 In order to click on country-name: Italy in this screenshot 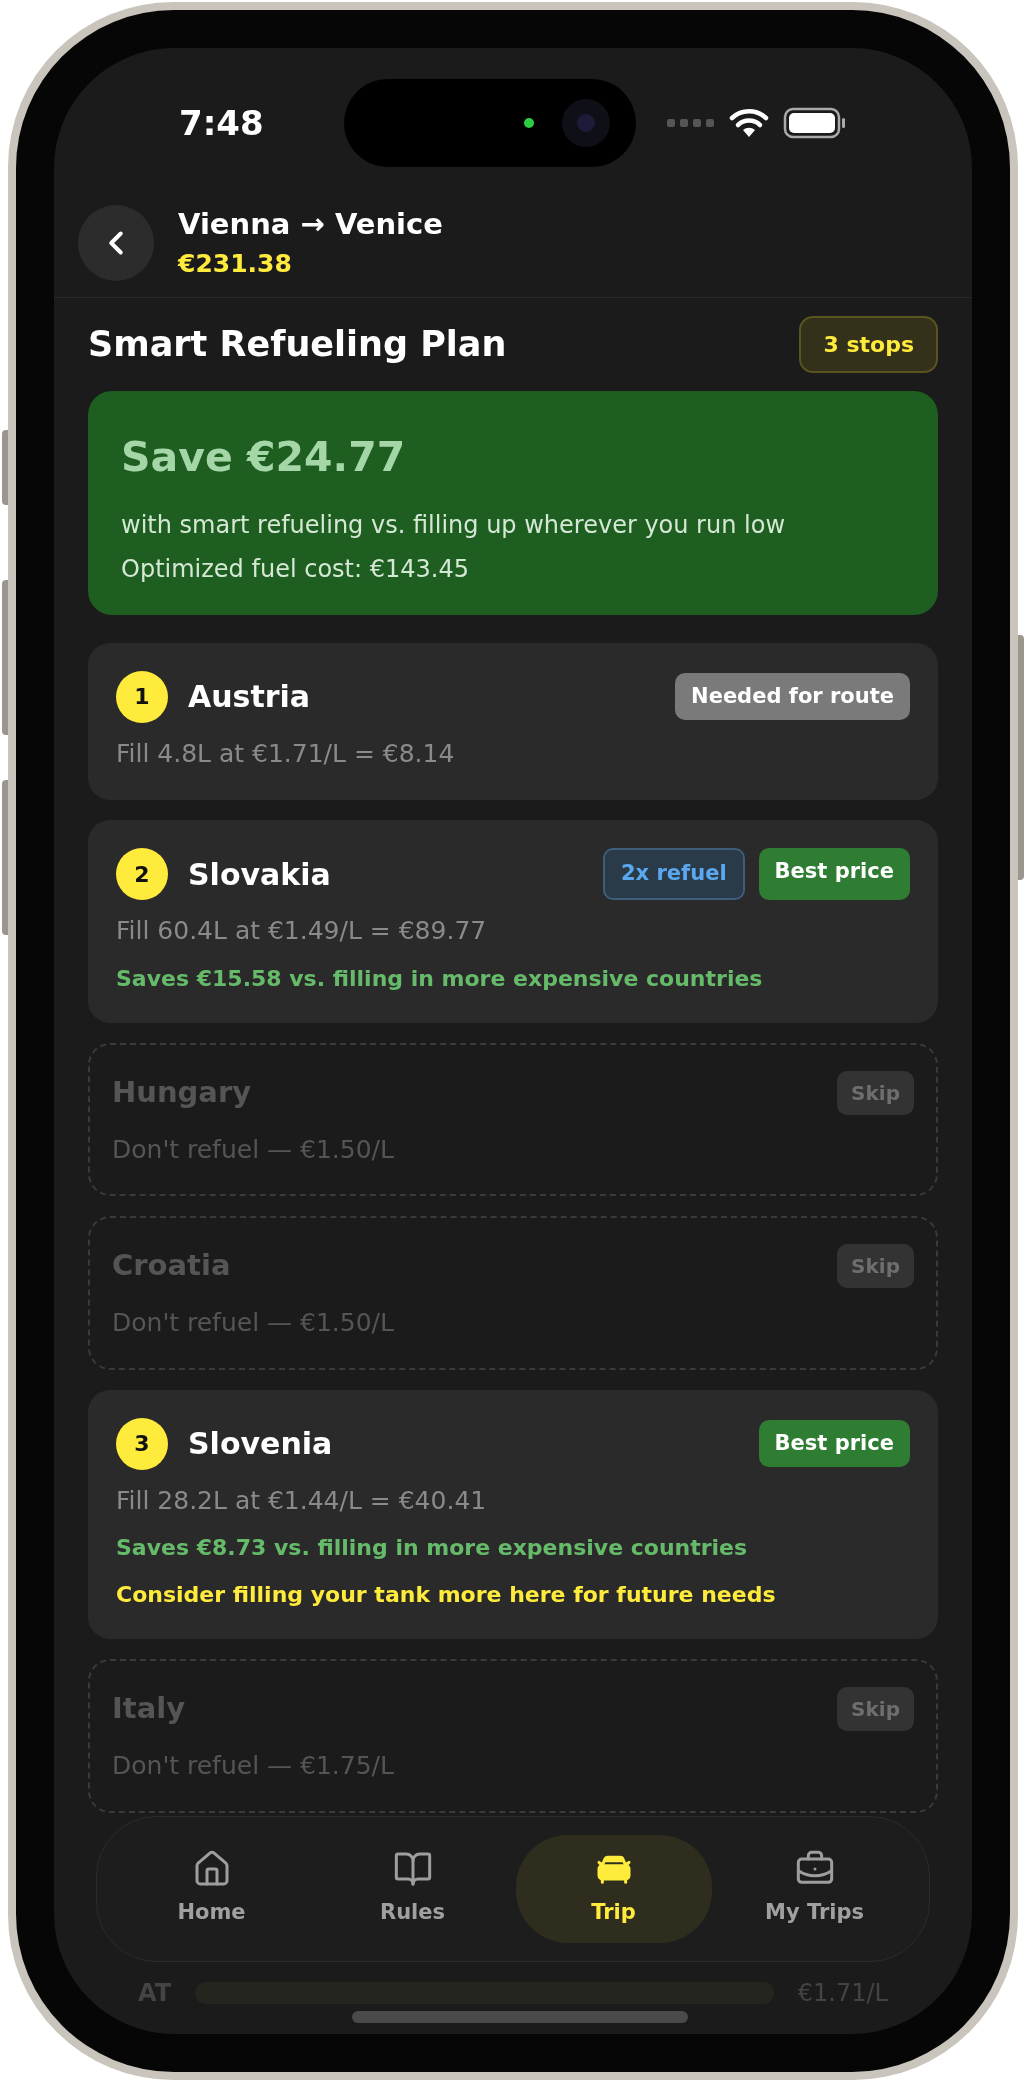, I will do `click(149, 1709)`.